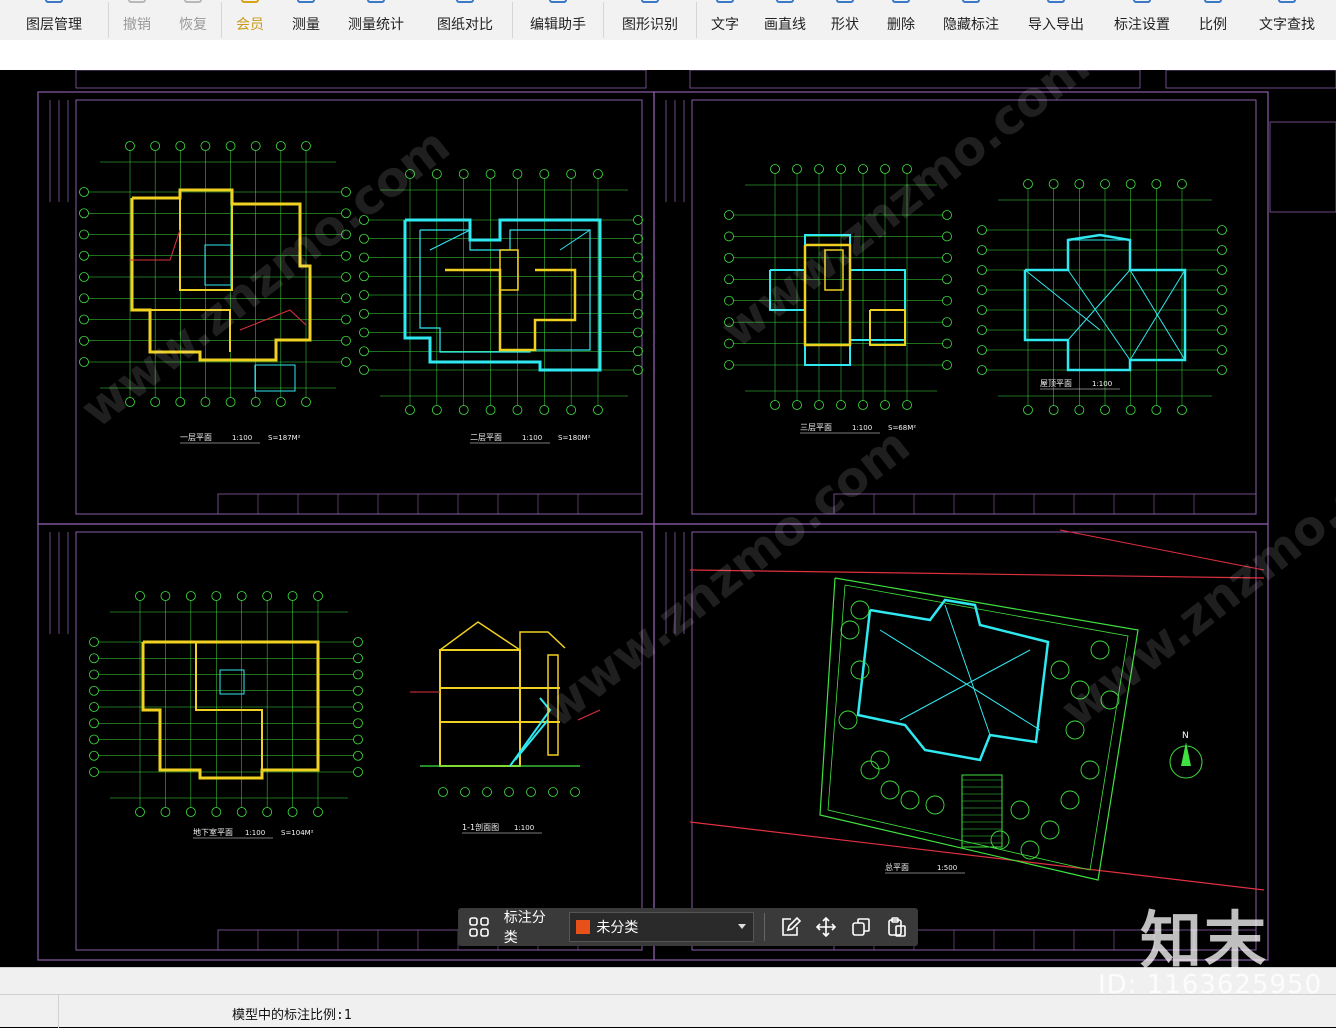 Image resolution: width=1336 pixels, height=1028 pixels. I want to click on toolbar-button-17: 文字查找, so click(1287, 20).